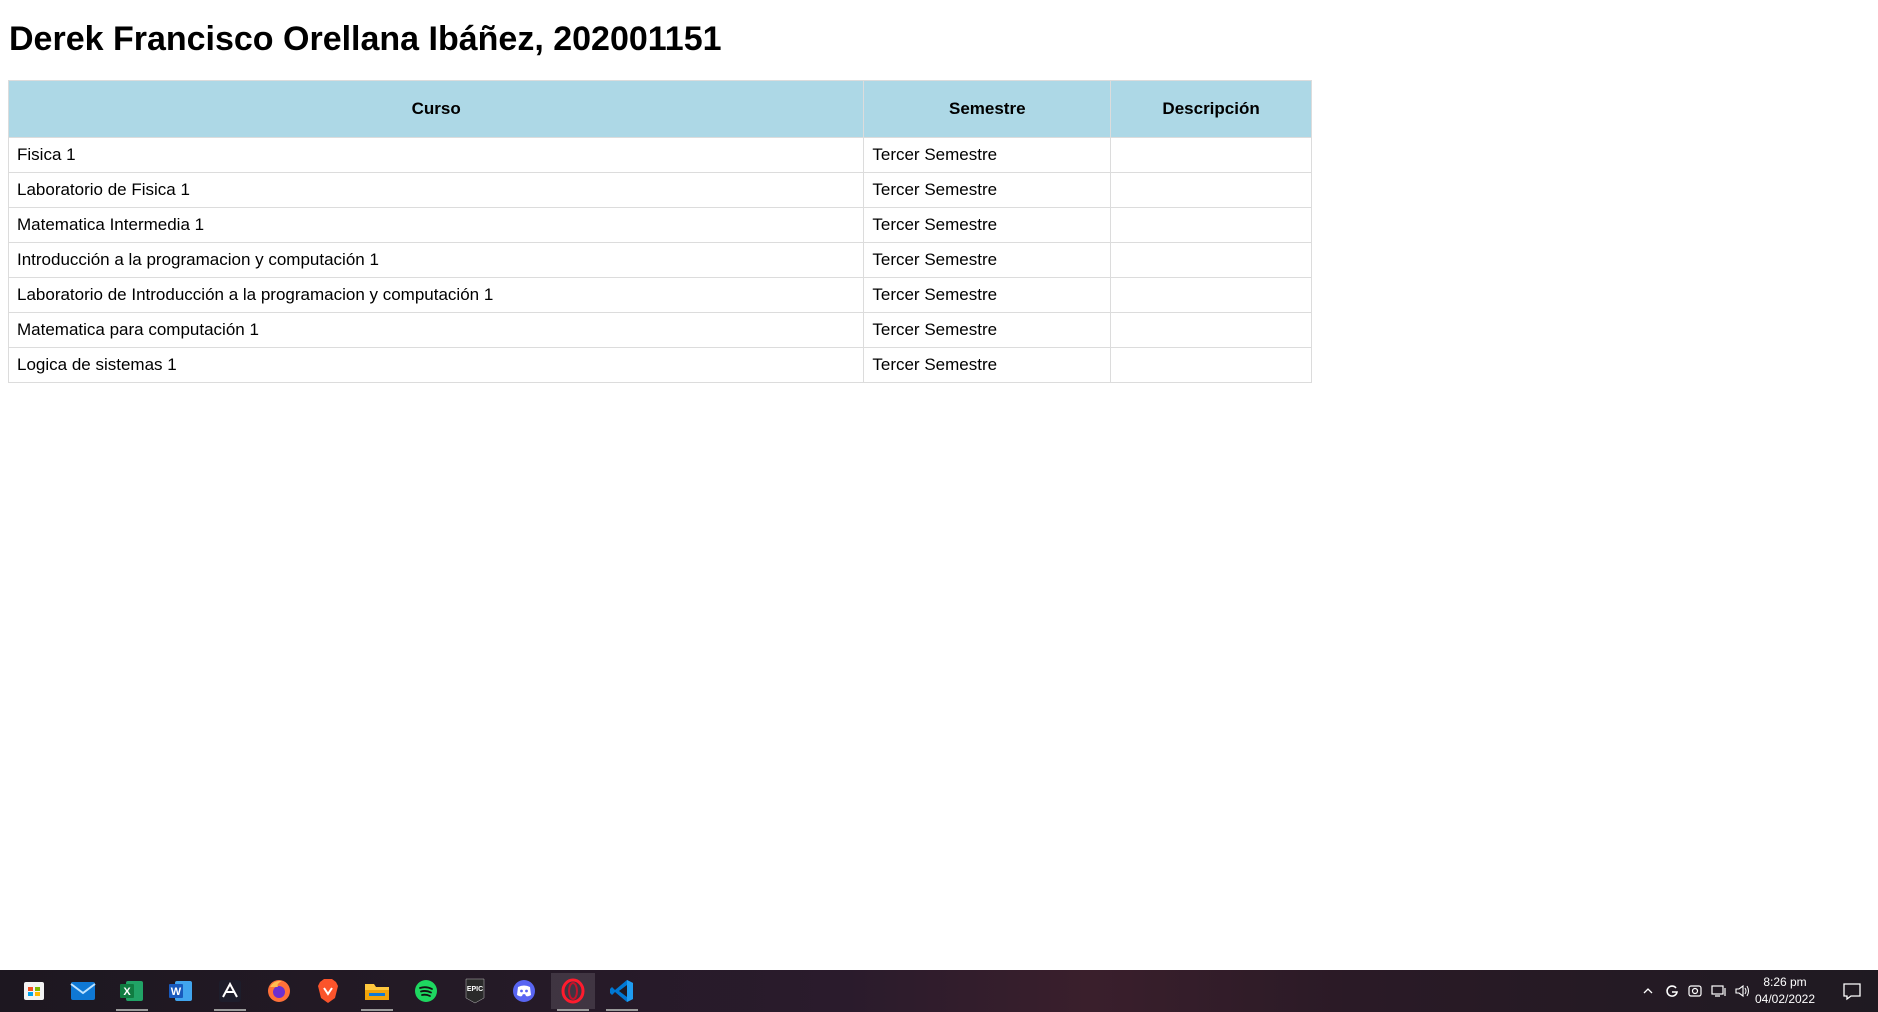 This screenshot has height=1012, width=1878. What do you see at coordinates (34, 991) in the screenshot?
I see `windows-start-icon` at bounding box center [34, 991].